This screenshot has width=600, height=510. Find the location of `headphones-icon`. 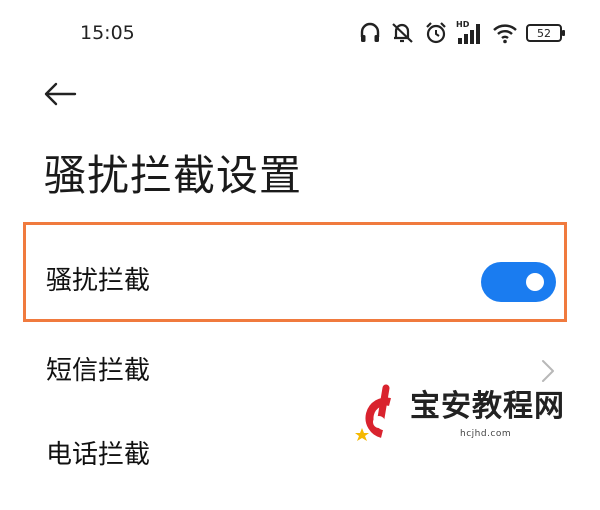

headphones-icon is located at coordinates (370, 33).